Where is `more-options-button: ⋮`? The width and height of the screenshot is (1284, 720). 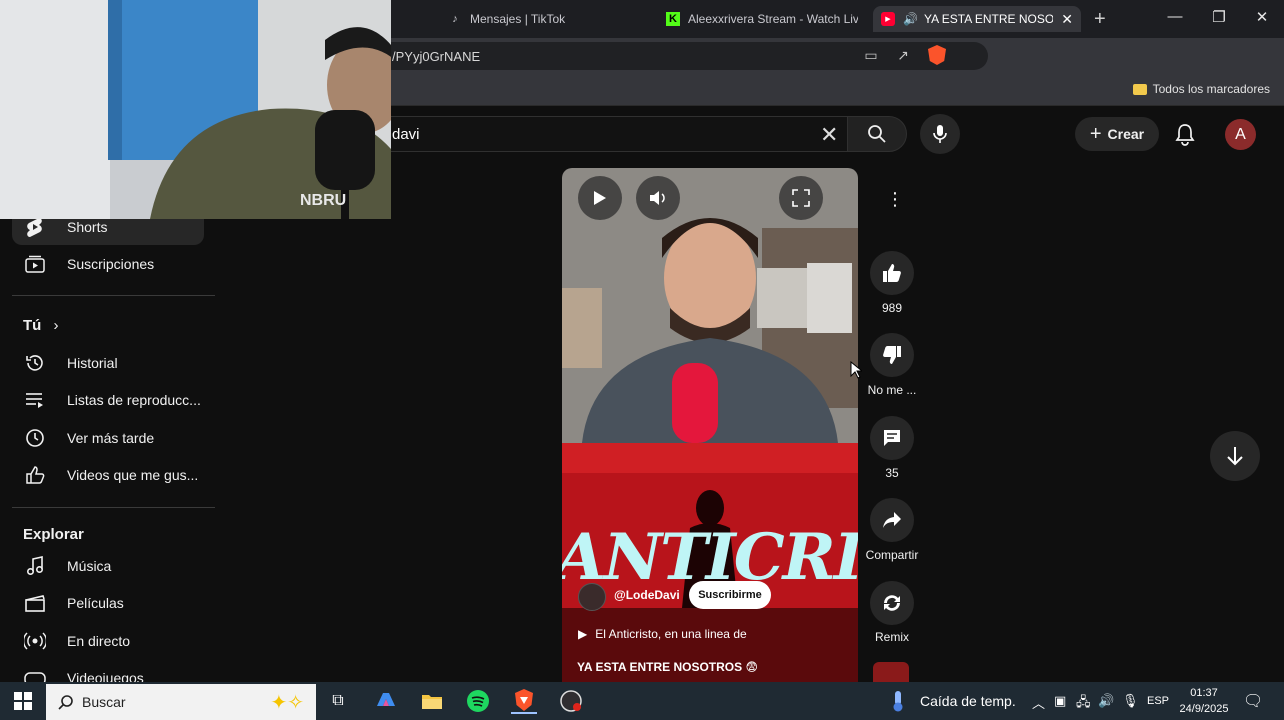 more-options-button: ⋮ is located at coordinates (895, 199).